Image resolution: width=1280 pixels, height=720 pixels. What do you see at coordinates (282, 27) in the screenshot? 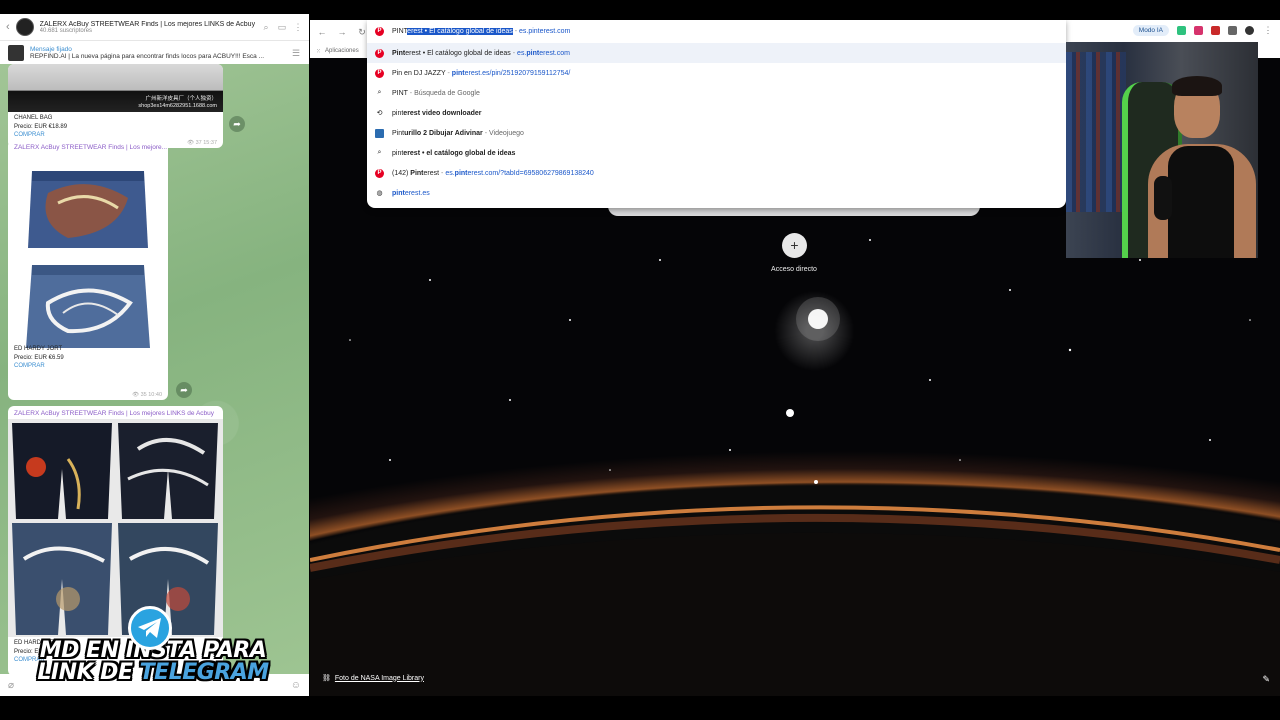
I see `chat-icon: ▭` at bounding box center [282, 27].